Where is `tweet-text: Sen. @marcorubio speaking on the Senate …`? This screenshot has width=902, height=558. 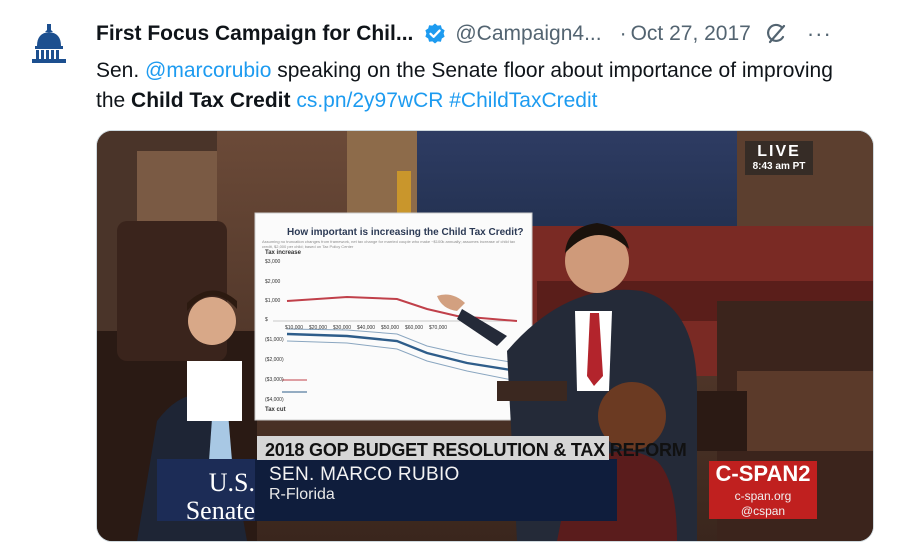
tweet-text: Sen. @marcorubio speaking on the Senate … is located at coordinates (476, 86).